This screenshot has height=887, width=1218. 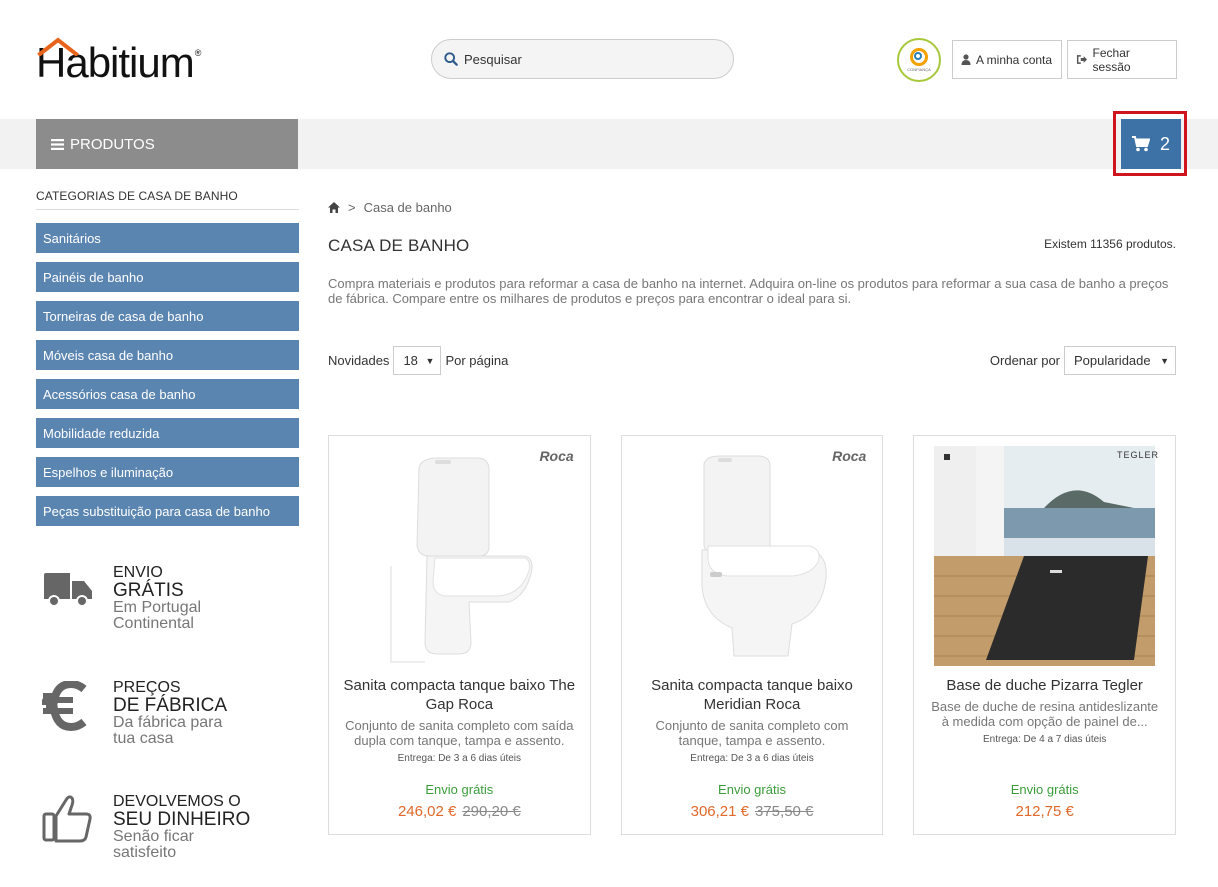 I want to click on product-price: 306,21 €, so click(x=719, y=811).